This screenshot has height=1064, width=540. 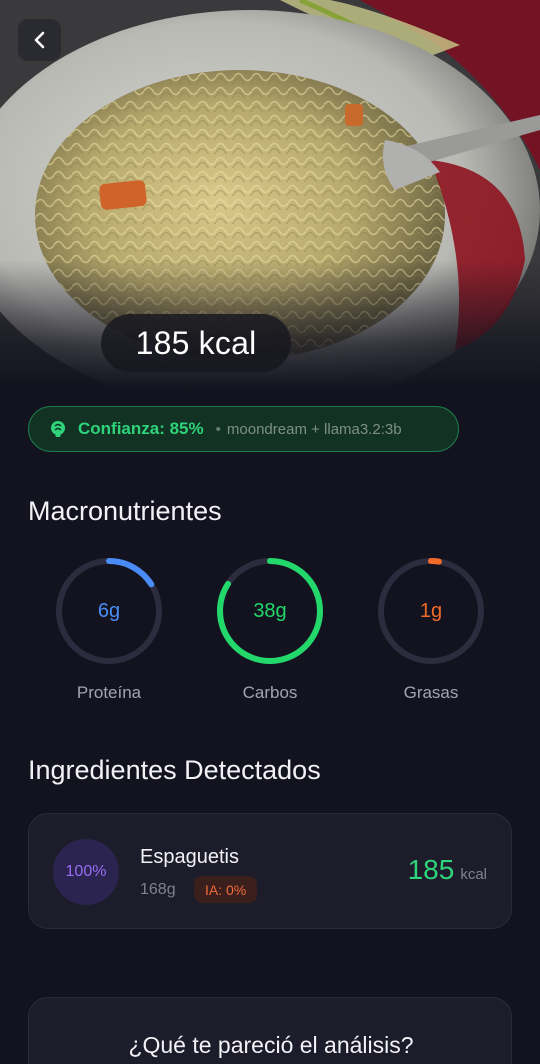 I want to click on macro-carbos: 38g Carbos, so click(x=270, y=629).